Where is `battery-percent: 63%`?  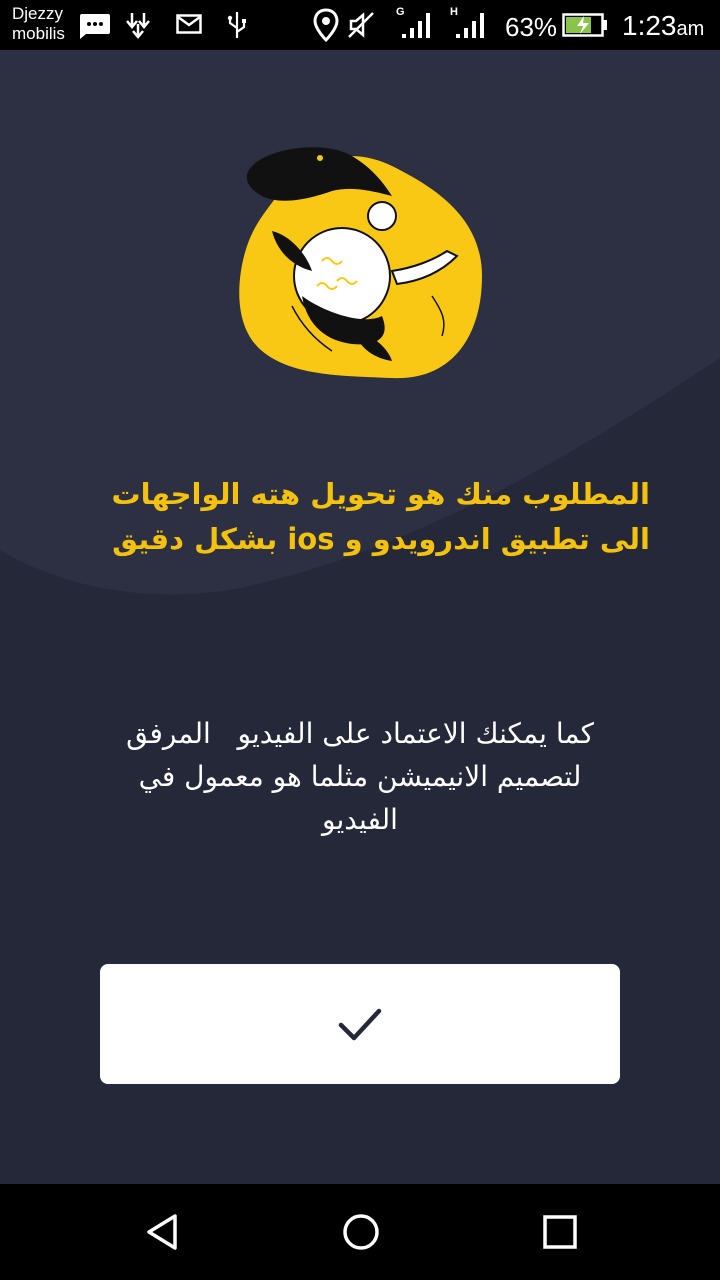
battery-percent: 63% is located at coordinates (531, 27).